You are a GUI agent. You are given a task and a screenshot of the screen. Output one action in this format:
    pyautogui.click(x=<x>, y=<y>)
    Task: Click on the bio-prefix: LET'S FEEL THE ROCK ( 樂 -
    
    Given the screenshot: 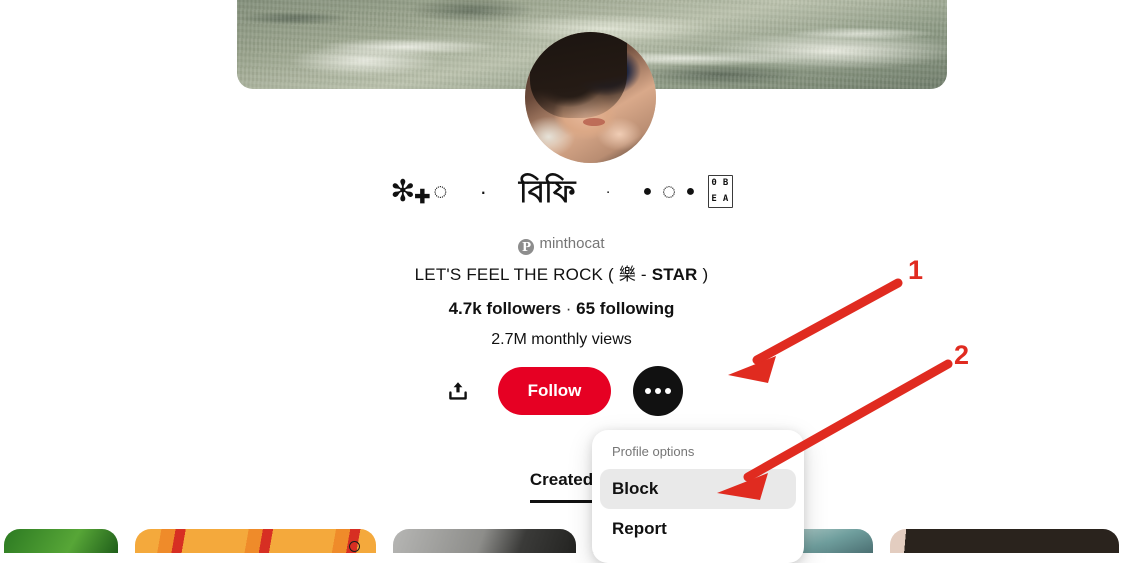 What is the action you would take?
    pyautogui.click(x=533, y=274)
    